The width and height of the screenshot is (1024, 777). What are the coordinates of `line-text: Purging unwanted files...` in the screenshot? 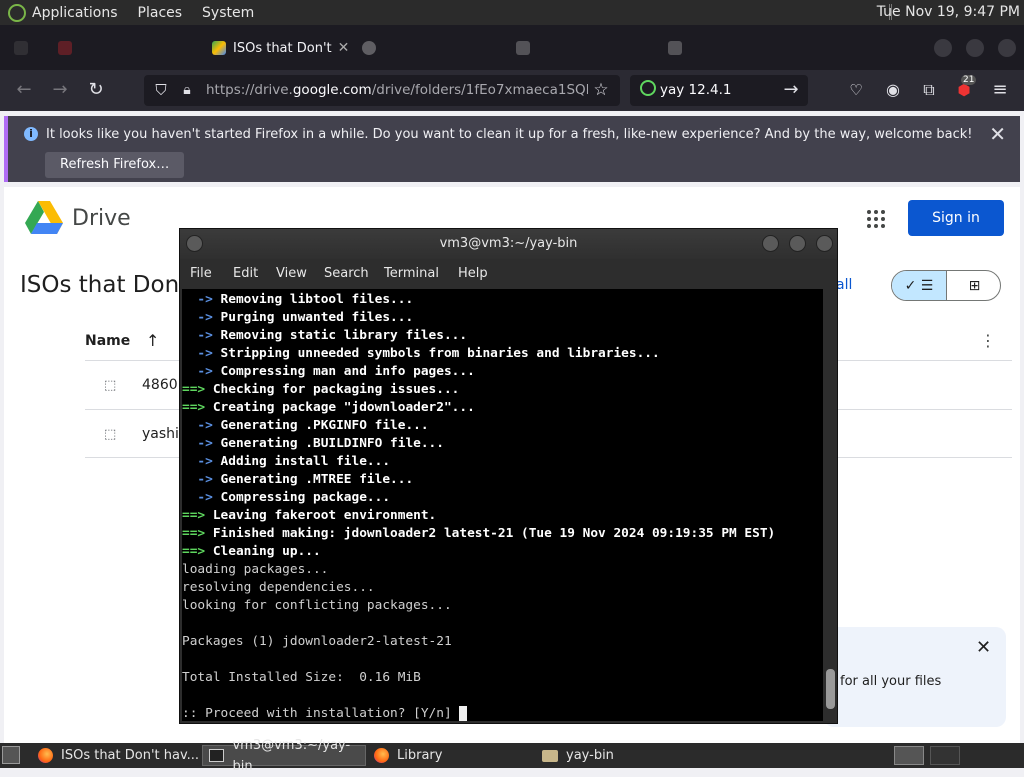 It's located at (313, 317).